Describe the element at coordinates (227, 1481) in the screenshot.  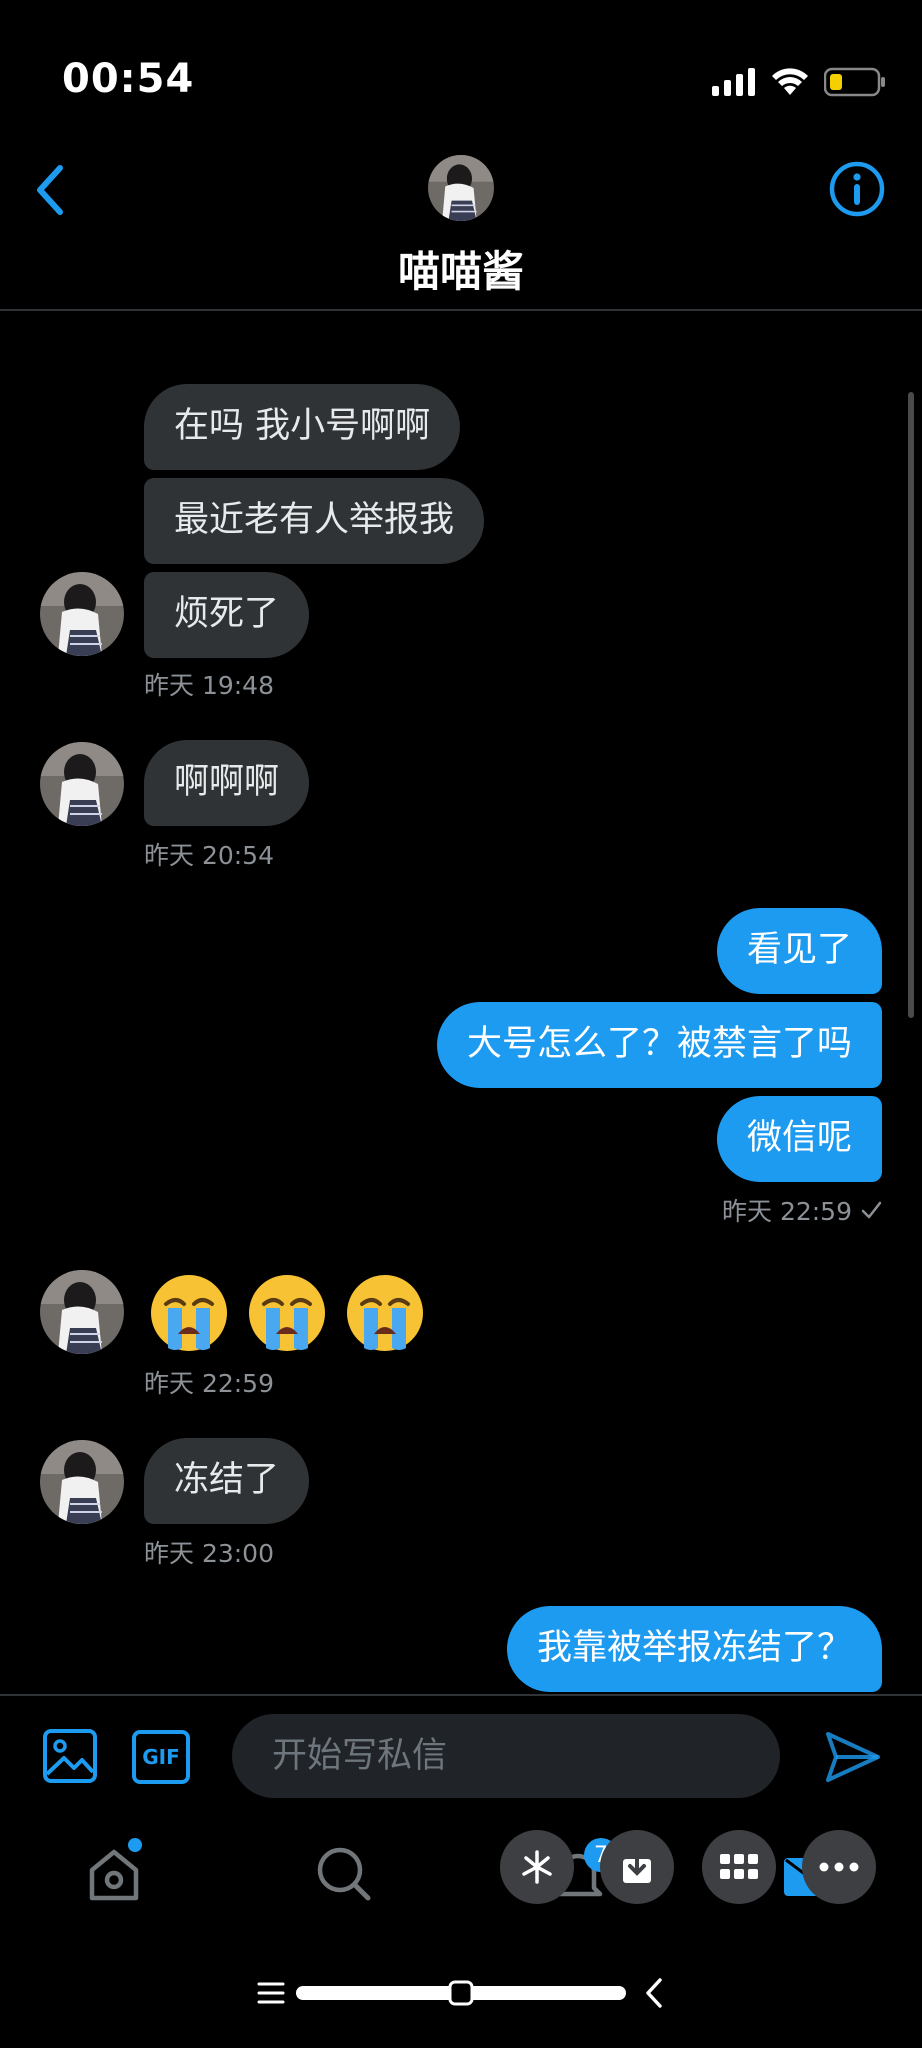
I see `message-bubble-incoming: 冻结了` at that location.